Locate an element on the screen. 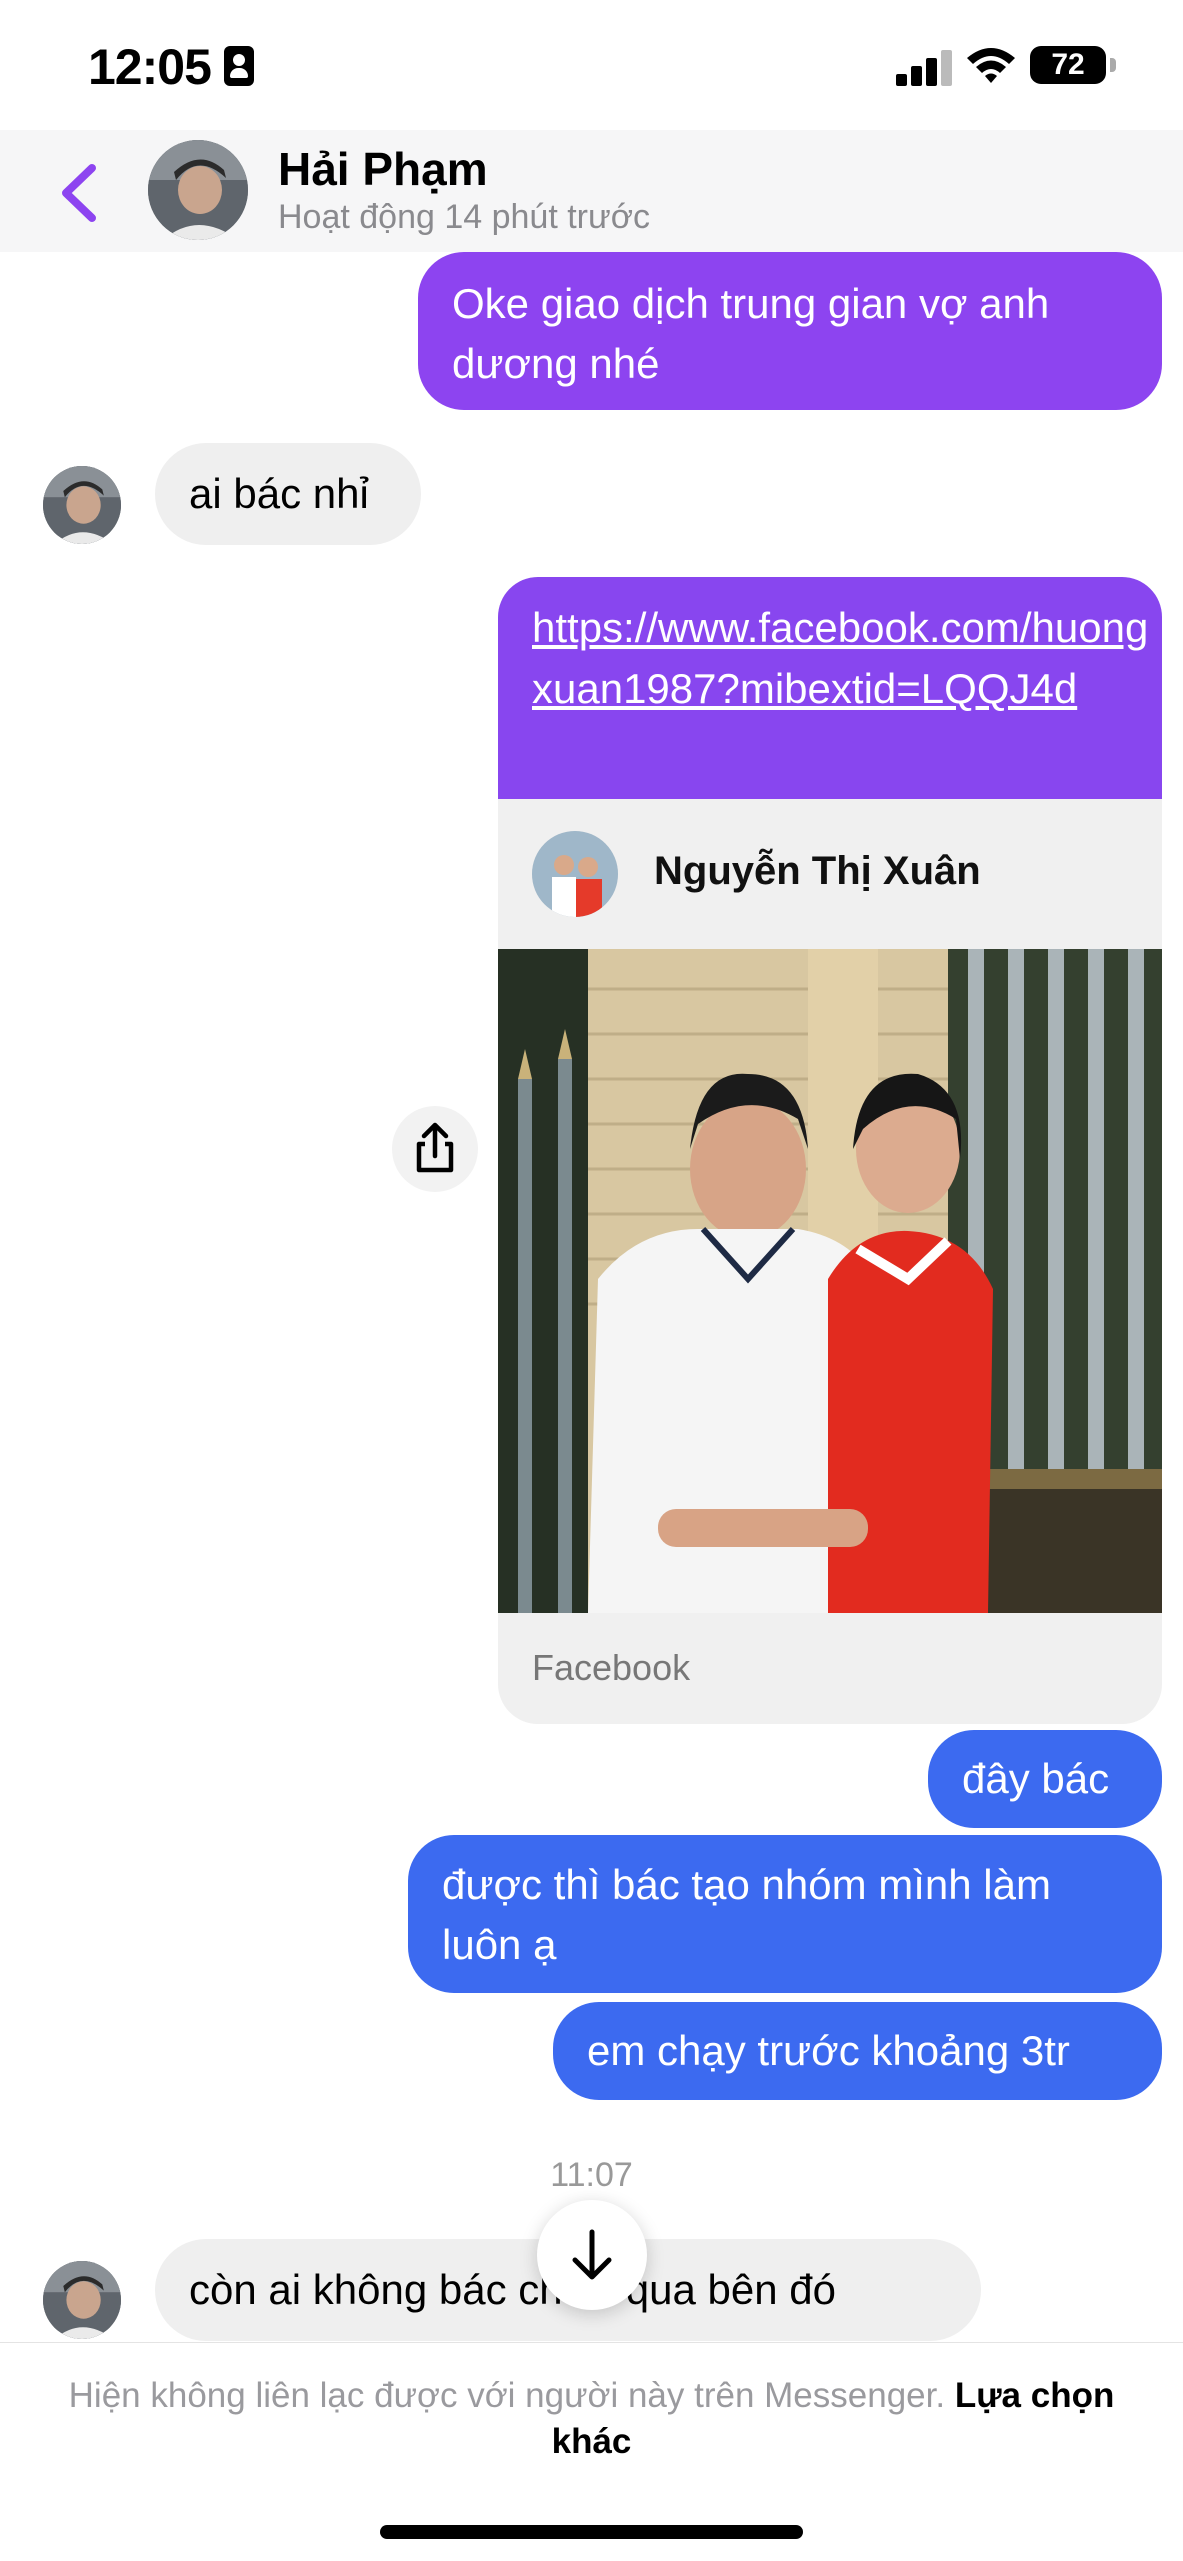 Image resolution: width=1183 pixels, height=2561 pixels. preview-profile-name: Nguyễn Thị Xuân is located at coordinates (817, 871).